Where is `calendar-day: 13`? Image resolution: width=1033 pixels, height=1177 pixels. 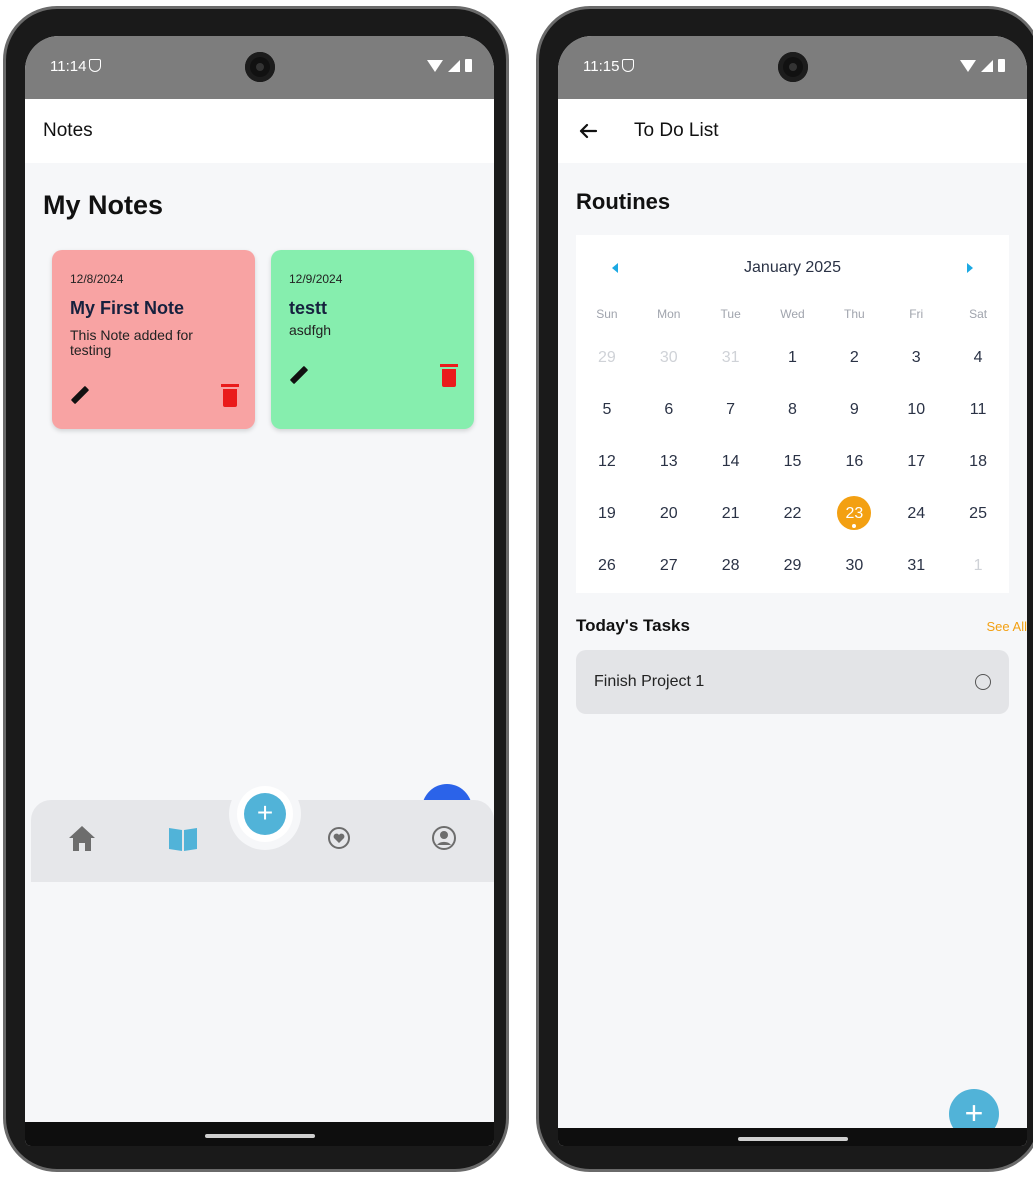
calendar-day: 13 is located at coordinates (669, 462).